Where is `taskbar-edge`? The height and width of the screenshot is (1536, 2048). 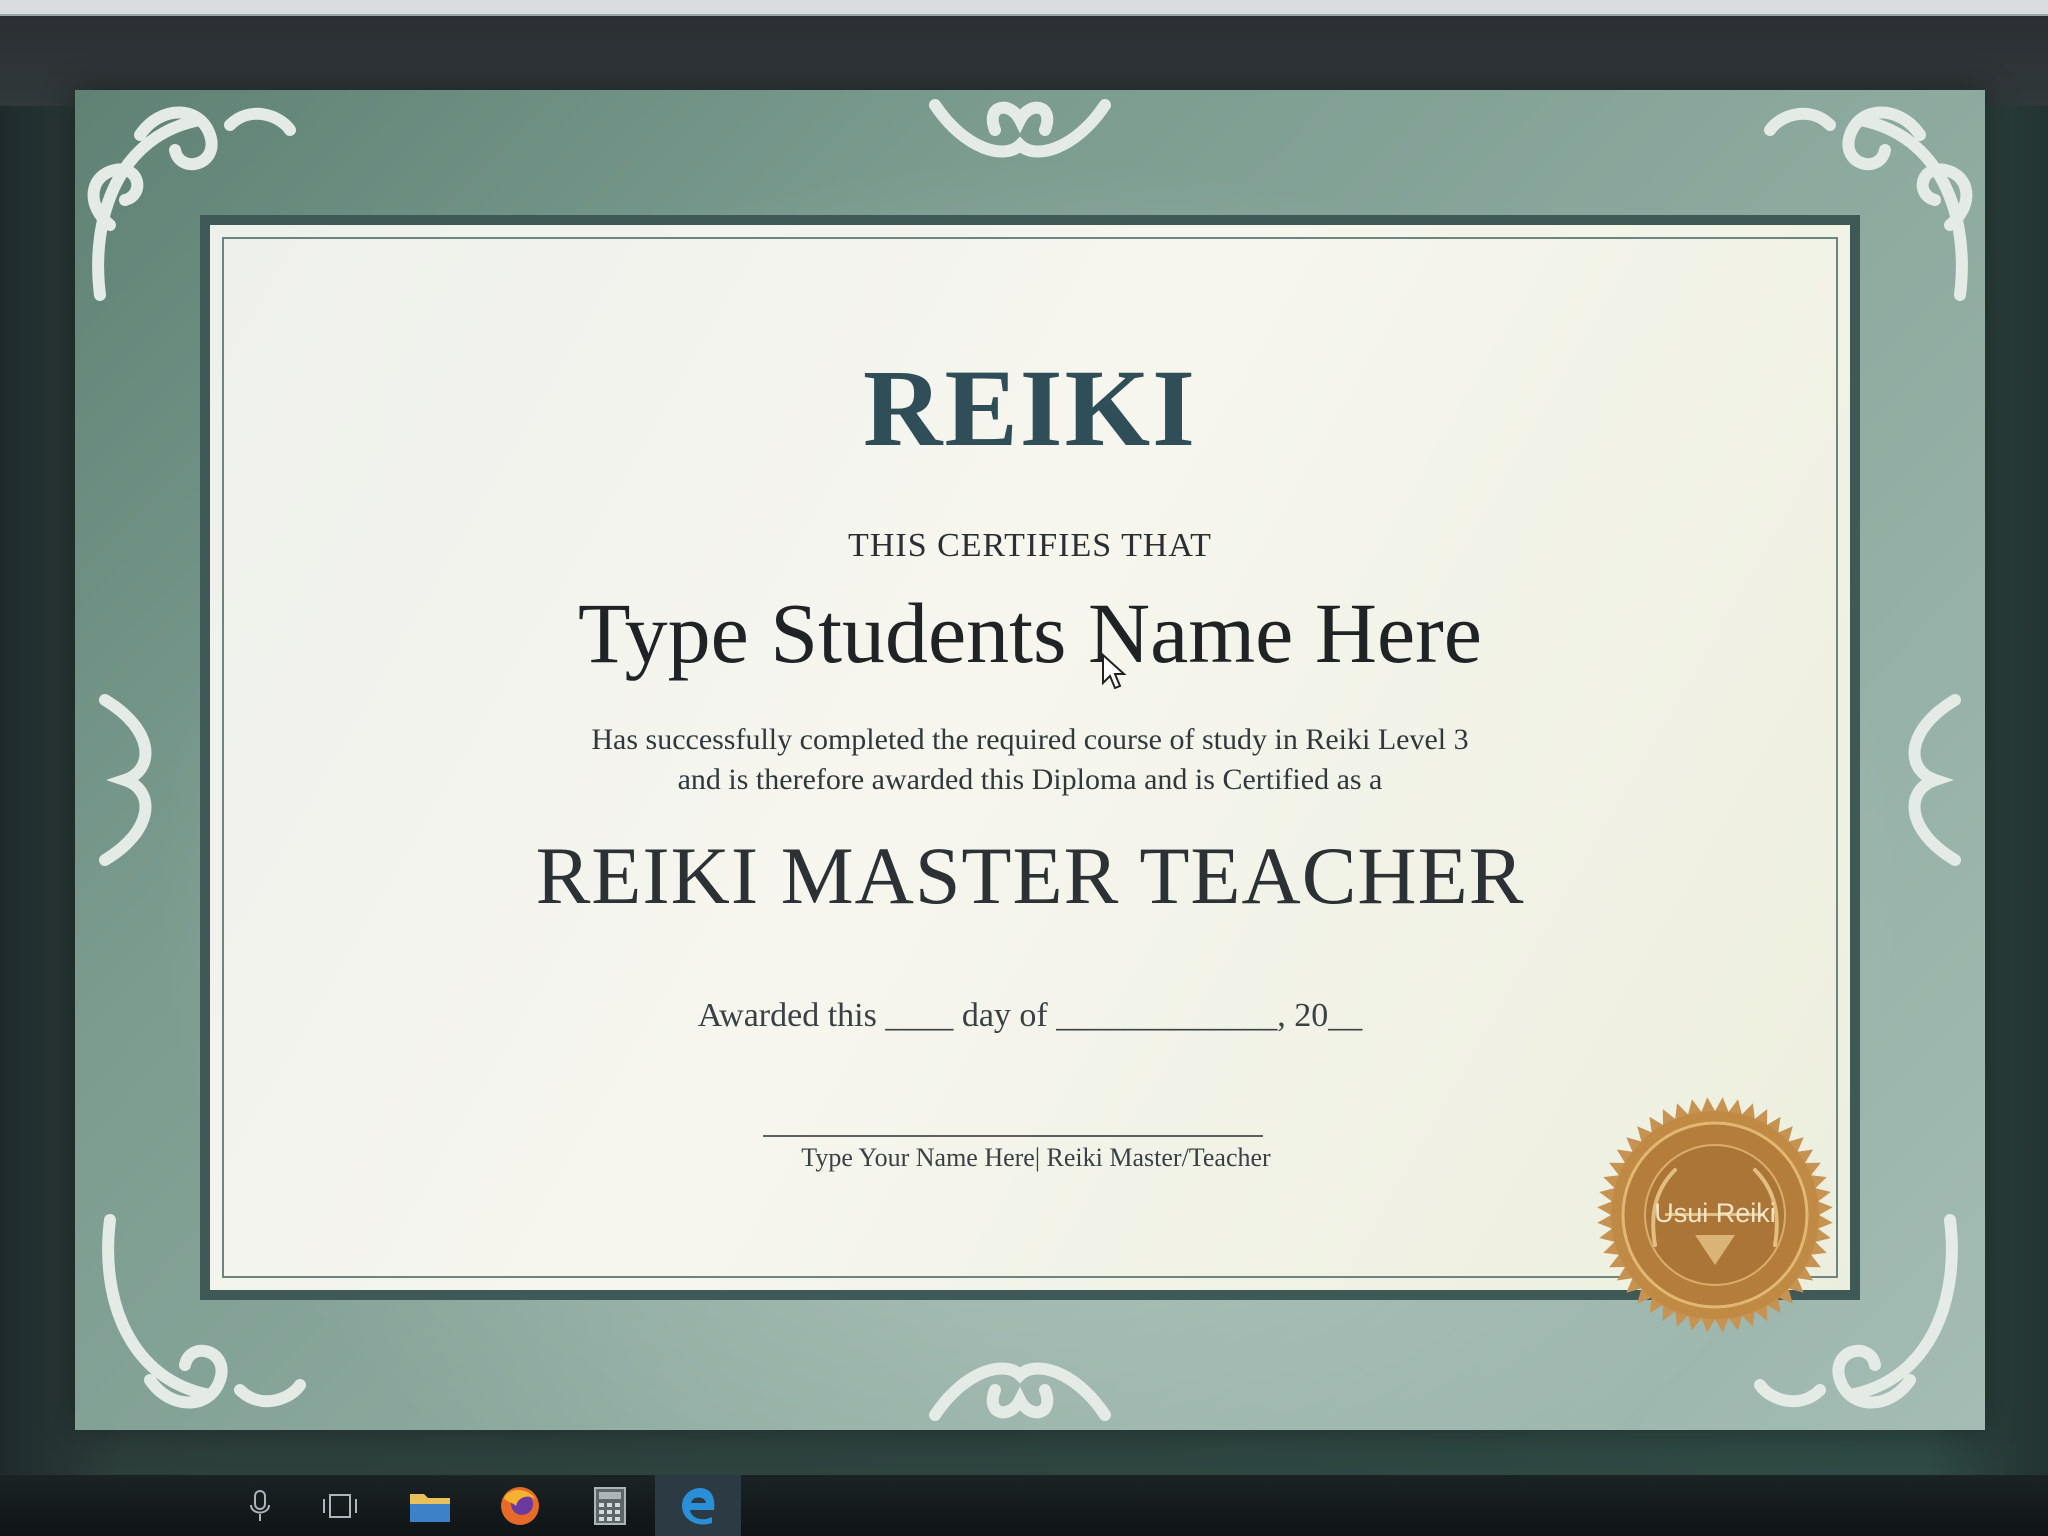
taskbar-edge is located at coordinates (698, 1505).